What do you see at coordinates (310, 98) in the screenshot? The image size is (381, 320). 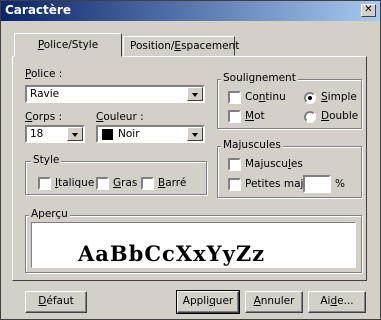 I see `simple-radio` at bounding box center [310, 98].